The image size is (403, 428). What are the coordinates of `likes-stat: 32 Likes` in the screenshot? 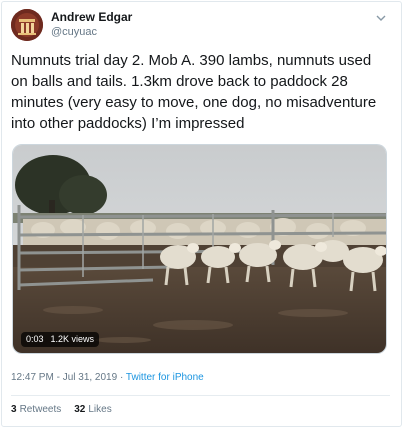 It's located at (92, 409).